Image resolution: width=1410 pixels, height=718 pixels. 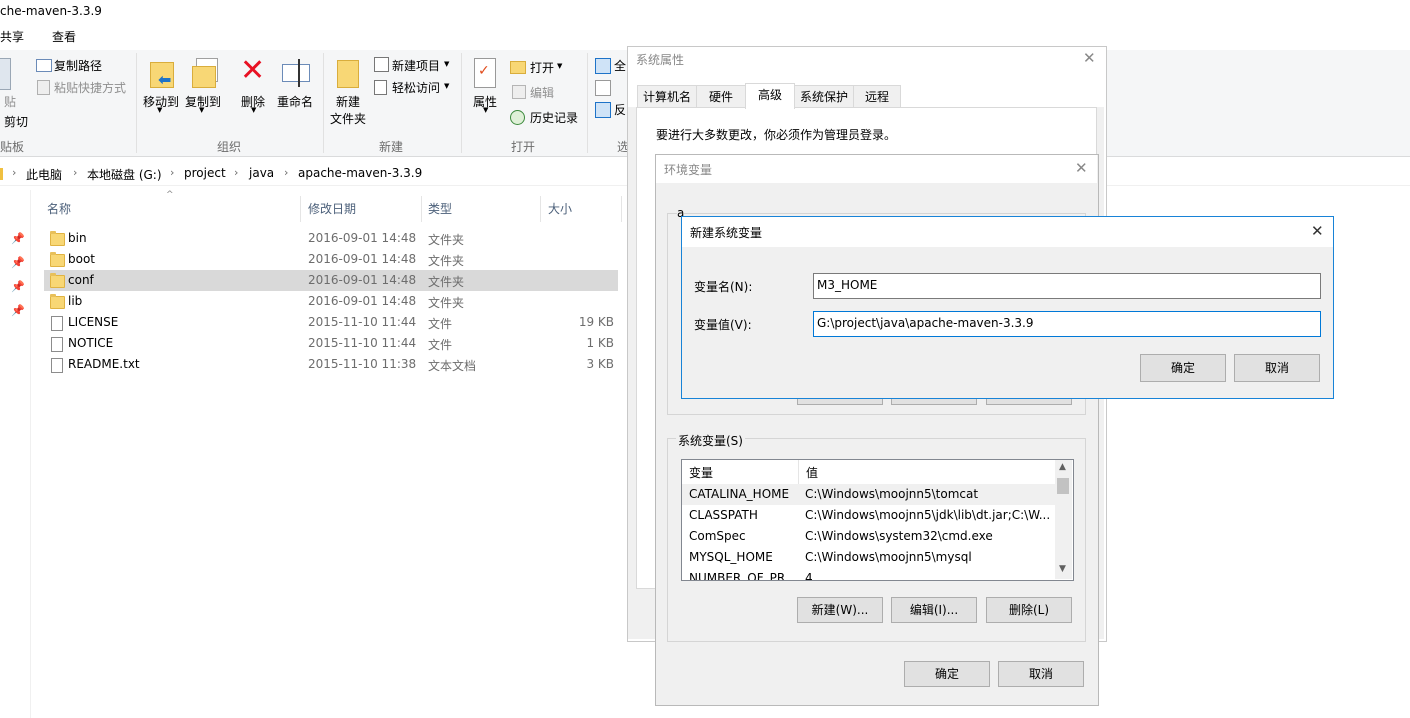 I want to click on breadcrumb-java: java, so click(x=261, y=173).